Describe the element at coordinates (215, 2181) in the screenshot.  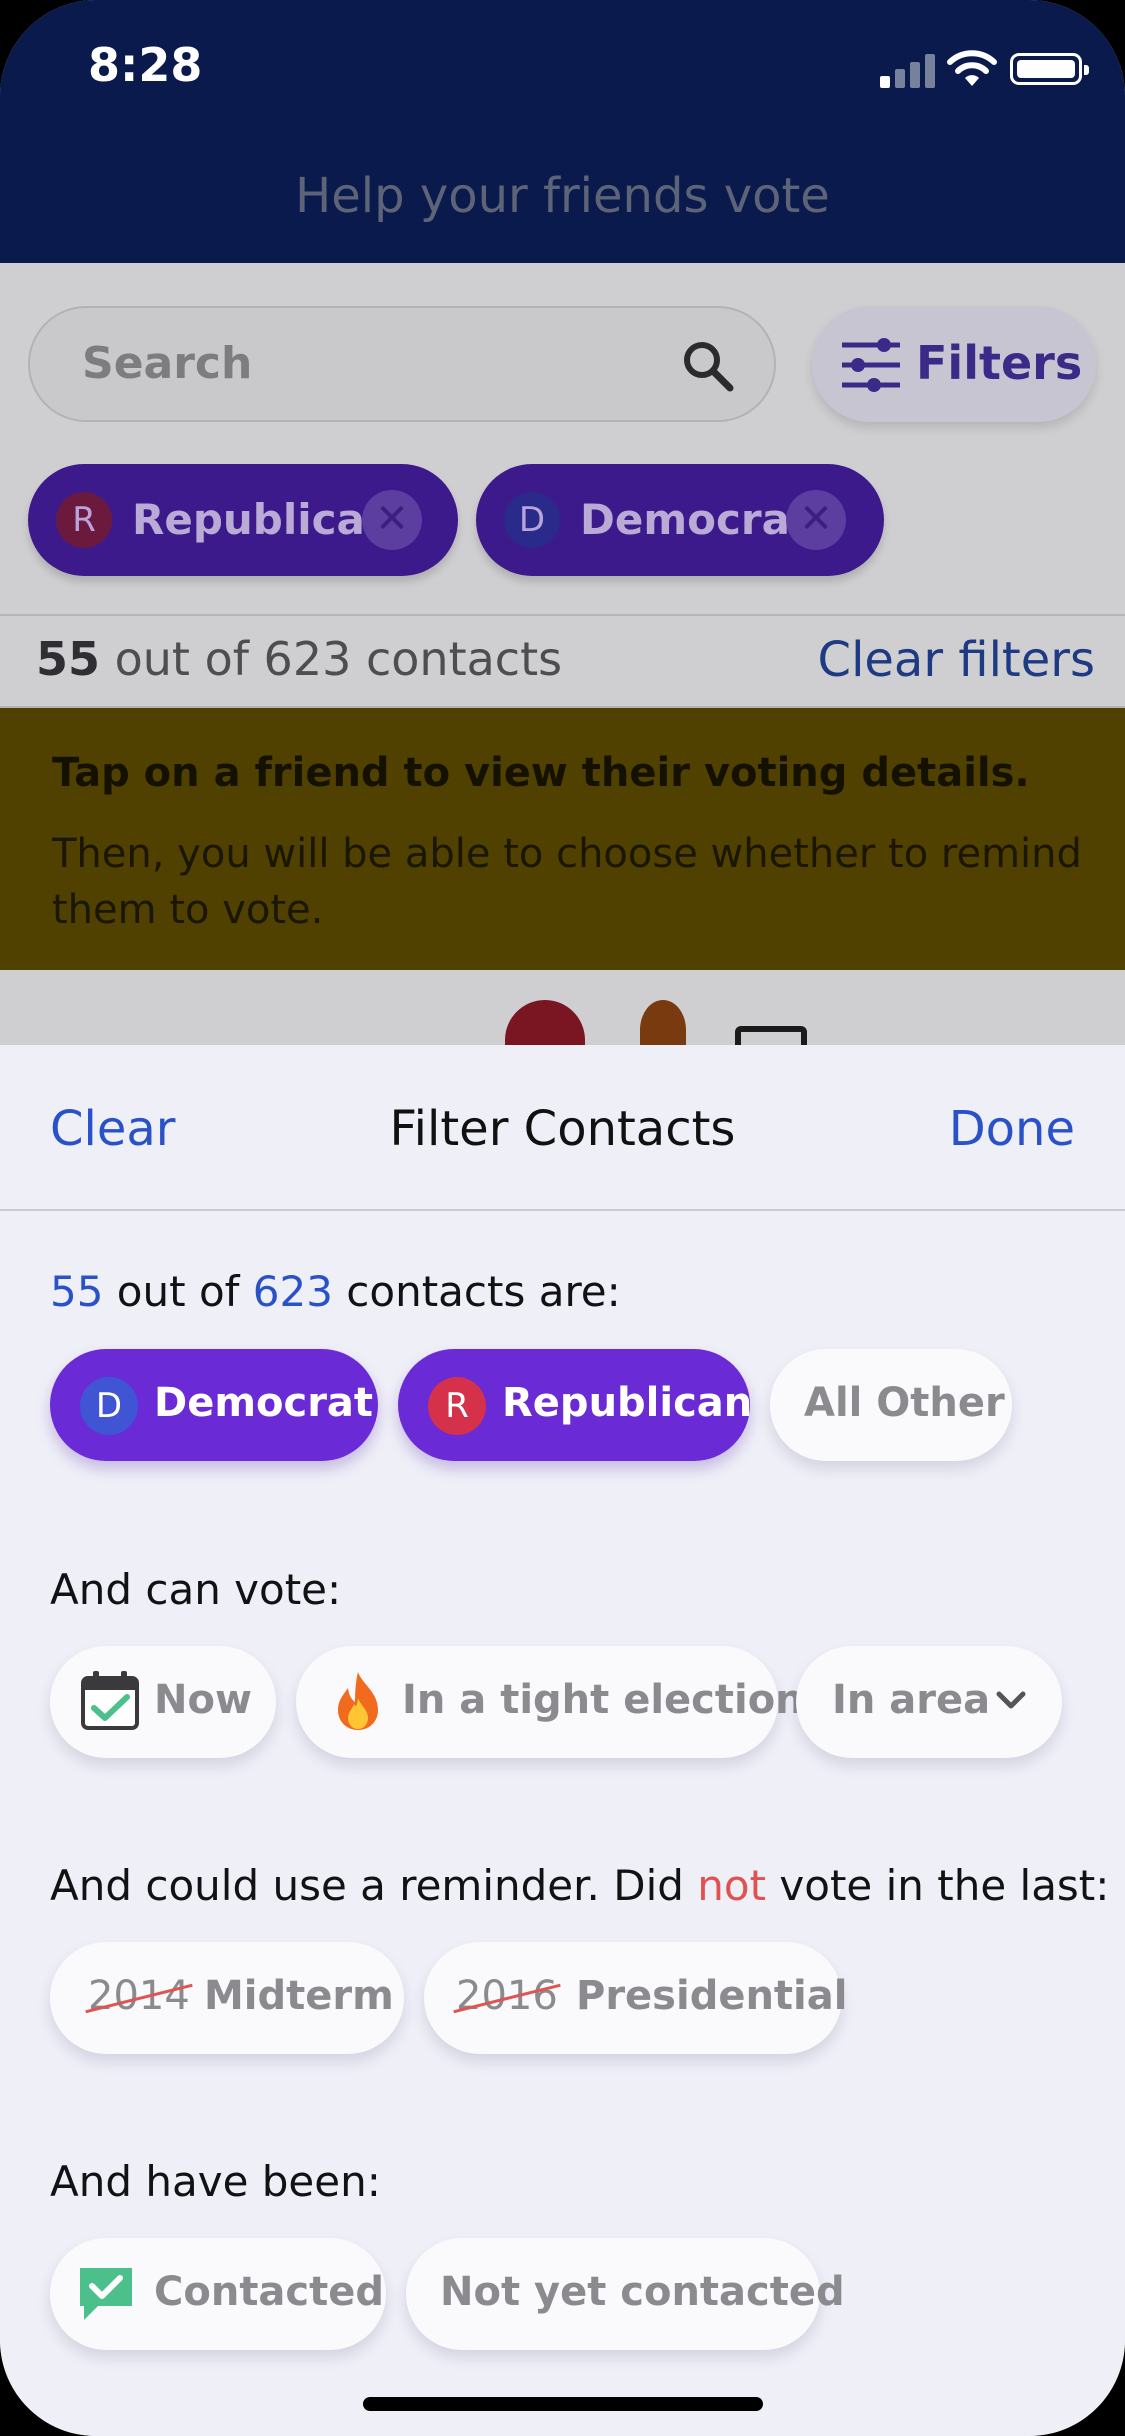
I see `contacted-section-label: And have been:` at that location.